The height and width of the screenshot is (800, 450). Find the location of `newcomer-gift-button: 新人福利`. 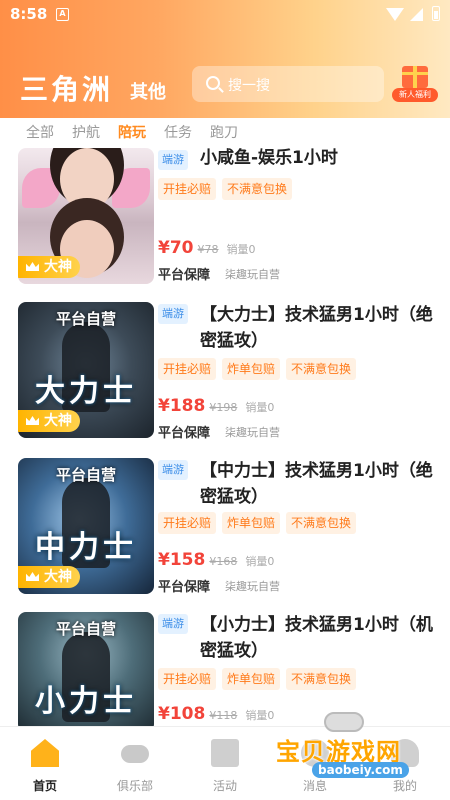

newcomer-gift-button: 新人福利 is located at coordinates (415, 84).